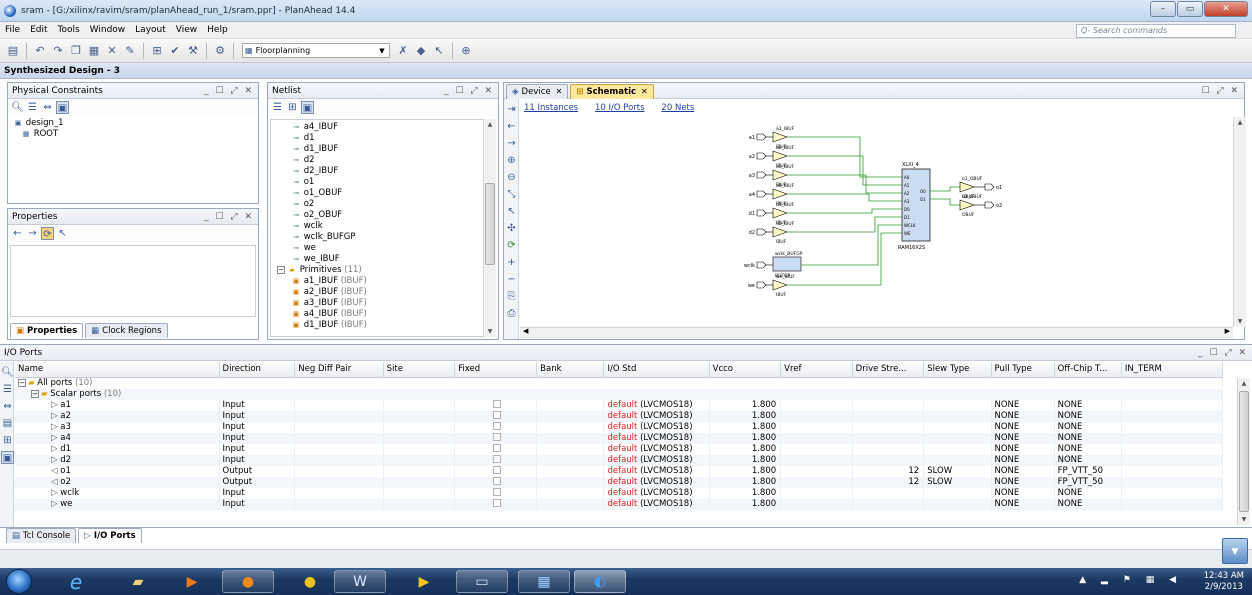 Image resolution: width=1252 pixels, height=595 pixels. What do you see at coordinates (339, 370) in the screenshot?
I see `column-header: Neg Diff Pair` at bounding box center [339, 370].